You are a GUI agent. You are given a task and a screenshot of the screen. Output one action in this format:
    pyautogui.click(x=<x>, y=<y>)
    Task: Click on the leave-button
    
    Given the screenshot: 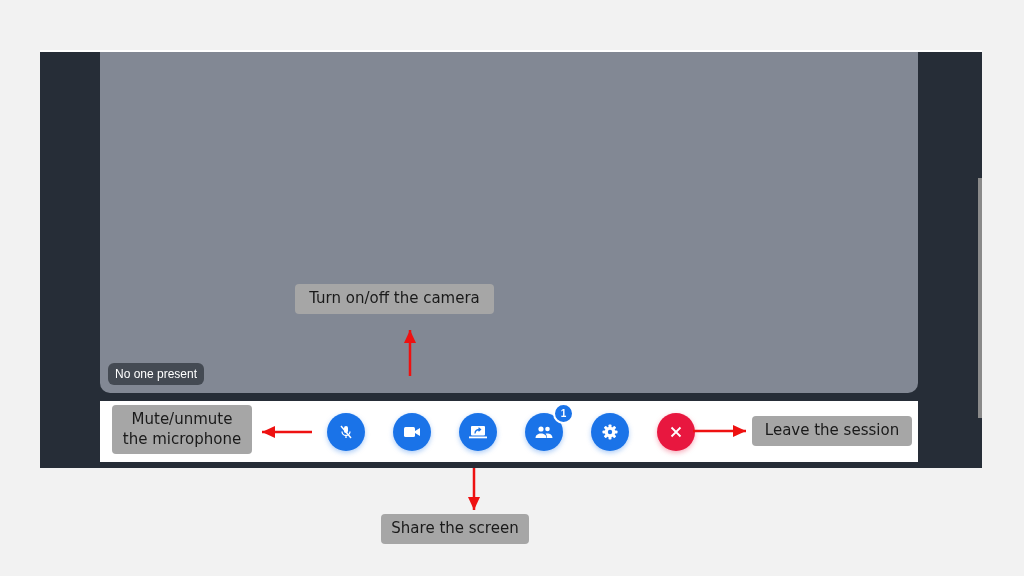 What is the action you would take?
    pyautogui.click(x=676, y=431)
    